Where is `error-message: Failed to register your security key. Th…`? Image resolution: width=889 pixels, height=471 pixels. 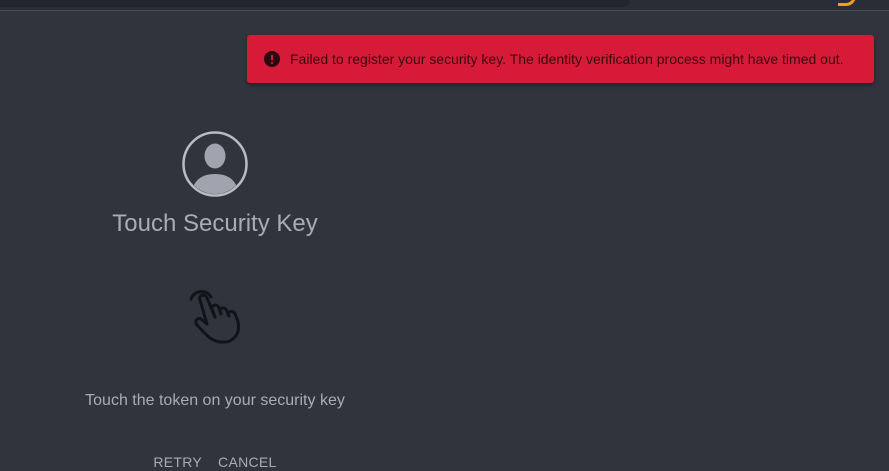
error-message: Failed to register your security key. Th… is located at coordinates (567, 59).